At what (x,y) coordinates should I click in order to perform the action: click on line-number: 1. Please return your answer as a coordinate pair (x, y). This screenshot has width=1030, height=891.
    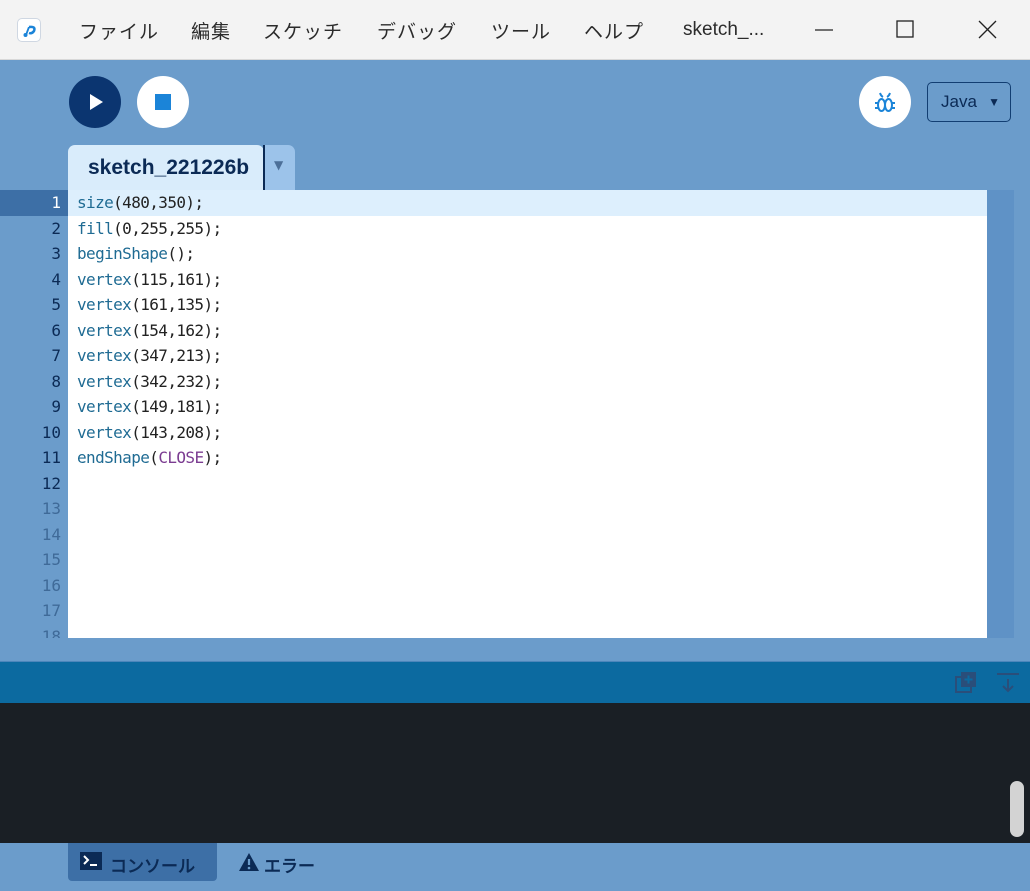
    Looking at the image, I should click on (56, 202).